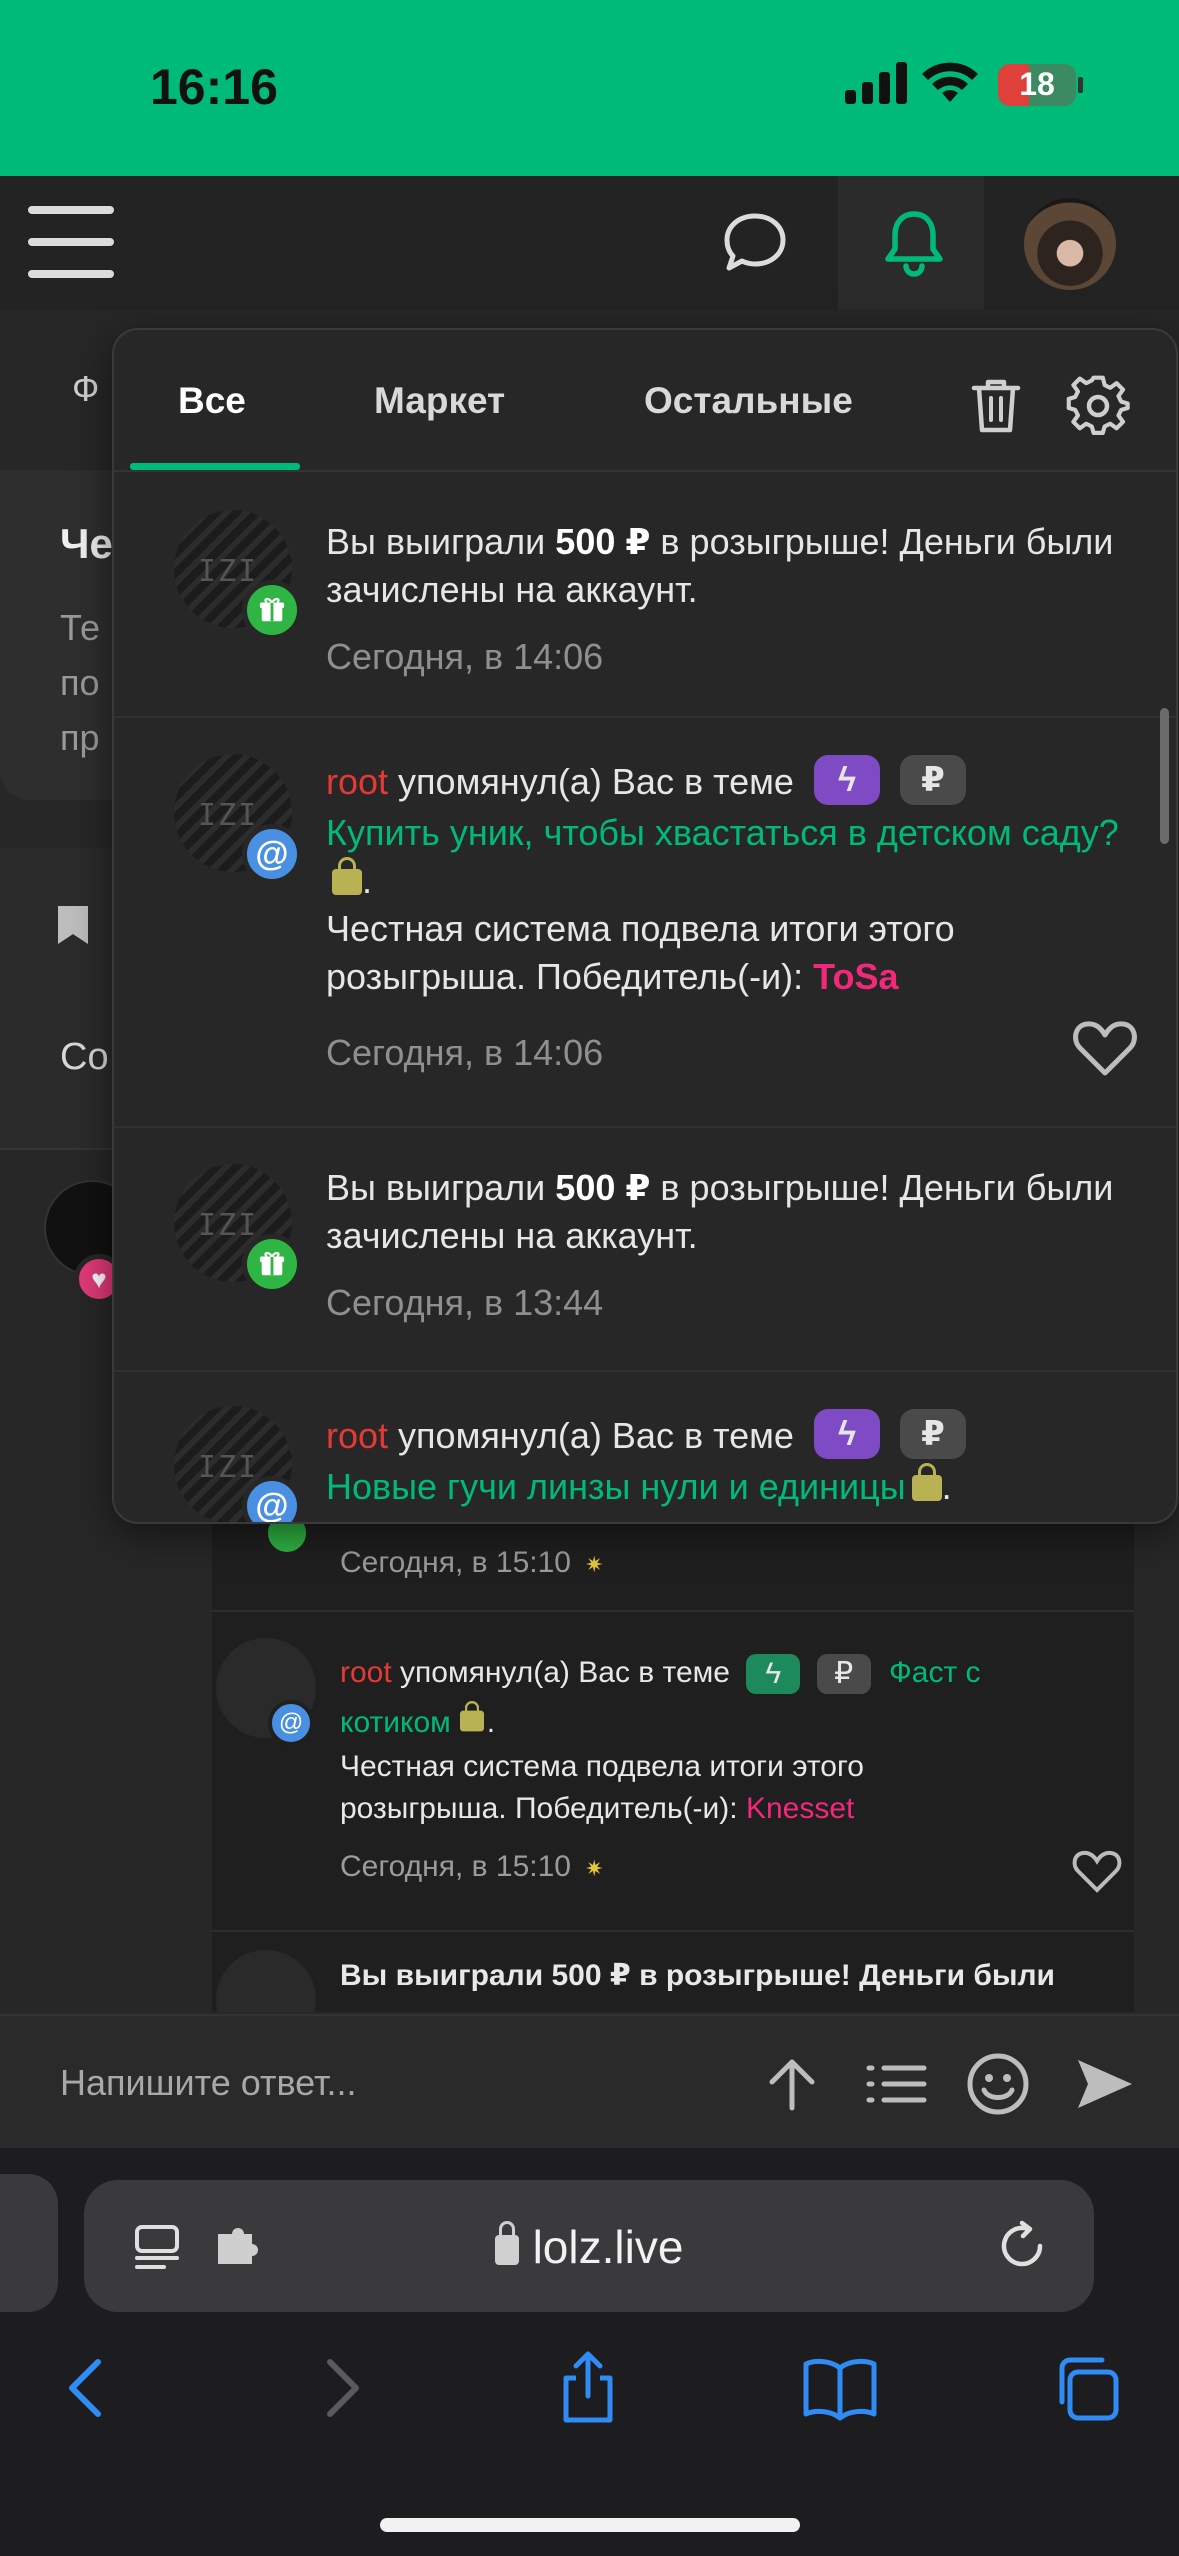  Describe the element at coordinates (1164, 776) in the screenshot. I see `popup-scrollbar` at that location.